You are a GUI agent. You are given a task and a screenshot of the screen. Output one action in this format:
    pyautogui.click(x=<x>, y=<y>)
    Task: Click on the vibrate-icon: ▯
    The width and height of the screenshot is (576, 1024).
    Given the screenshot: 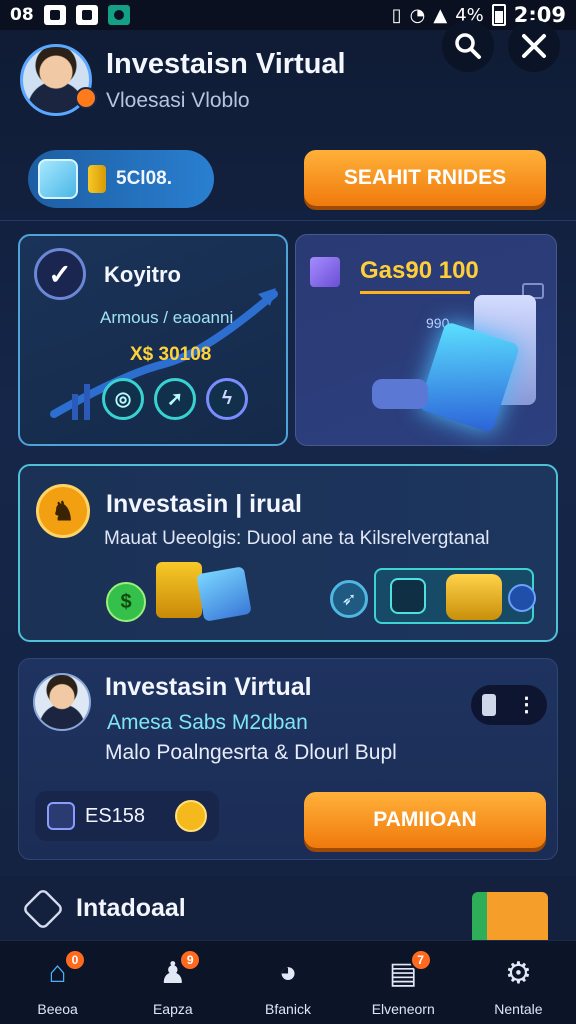 What is the action you would take?
    pyautogui.click(x=396, y=15)
    